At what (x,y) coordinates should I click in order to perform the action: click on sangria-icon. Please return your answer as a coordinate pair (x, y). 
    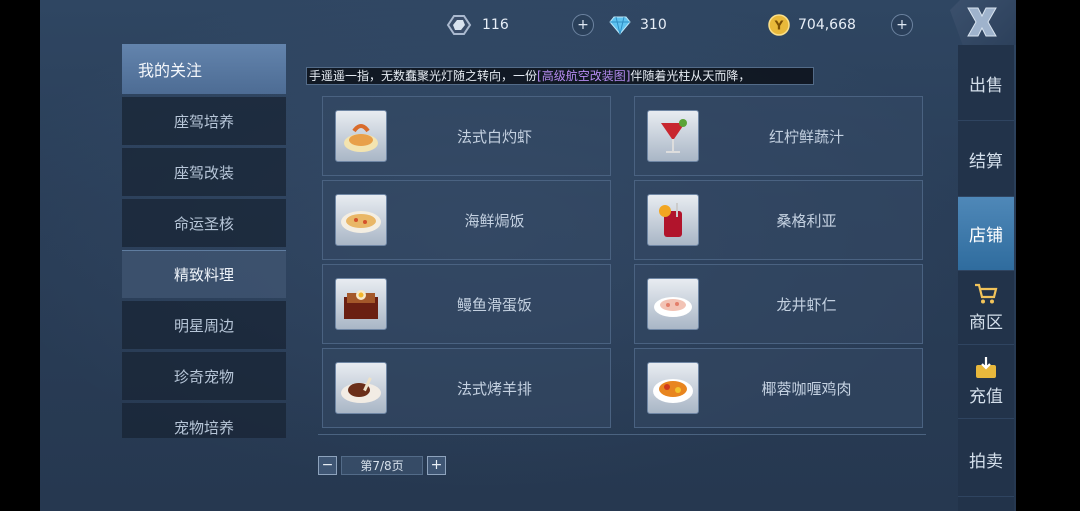
    Looking at the image, I should click on (673, 220).